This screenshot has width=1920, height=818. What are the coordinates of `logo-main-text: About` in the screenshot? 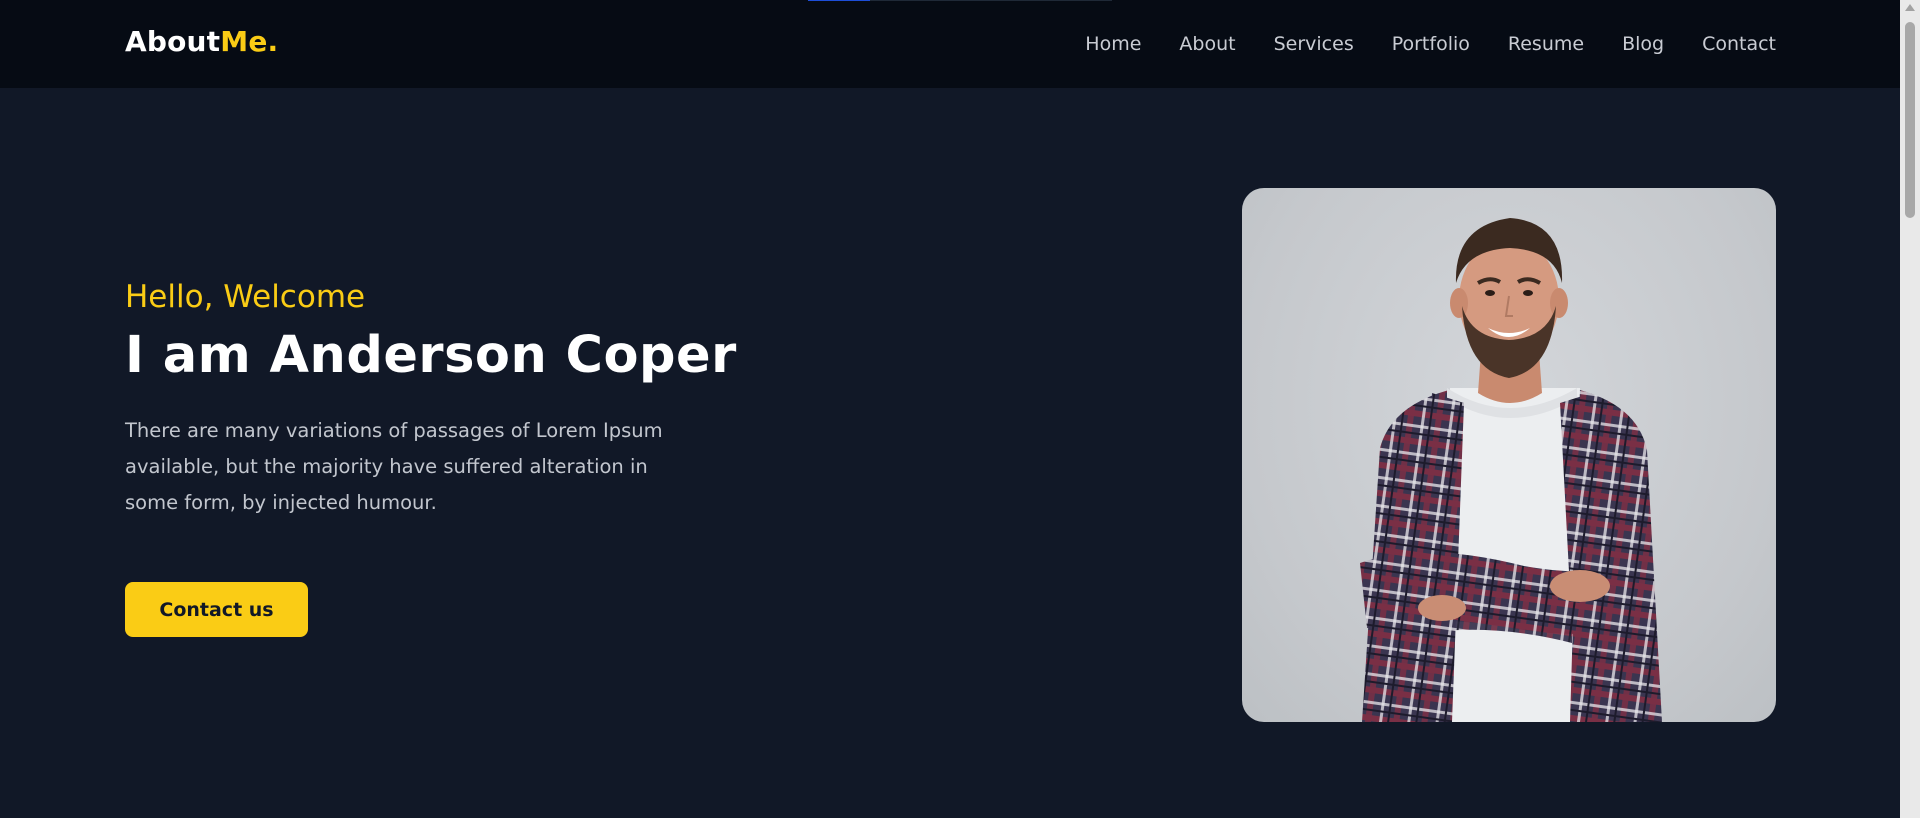 It's located at (173, 41).